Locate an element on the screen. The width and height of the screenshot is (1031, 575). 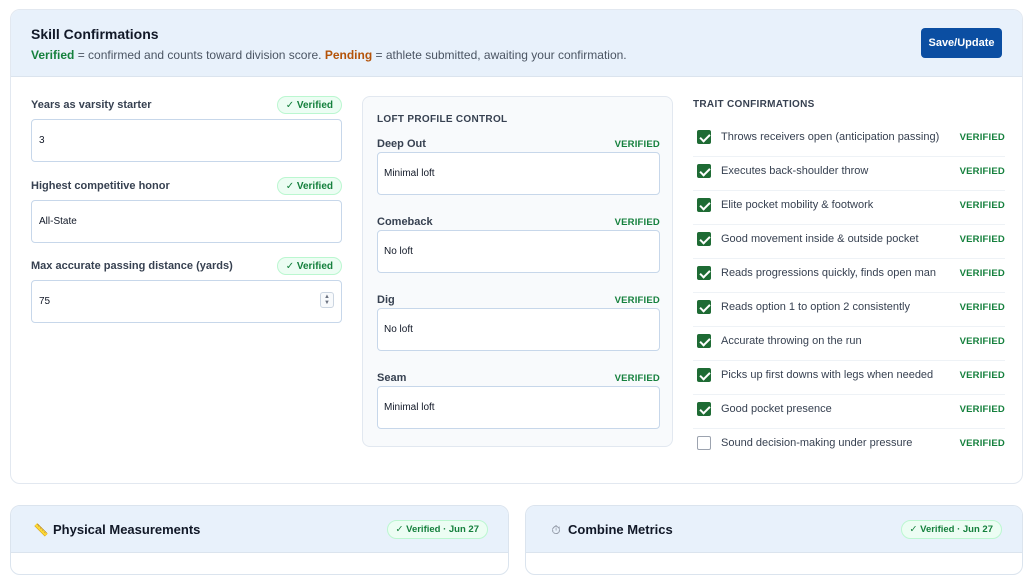
field-label: Highest competitive honor is located at coordinates (100, 186).